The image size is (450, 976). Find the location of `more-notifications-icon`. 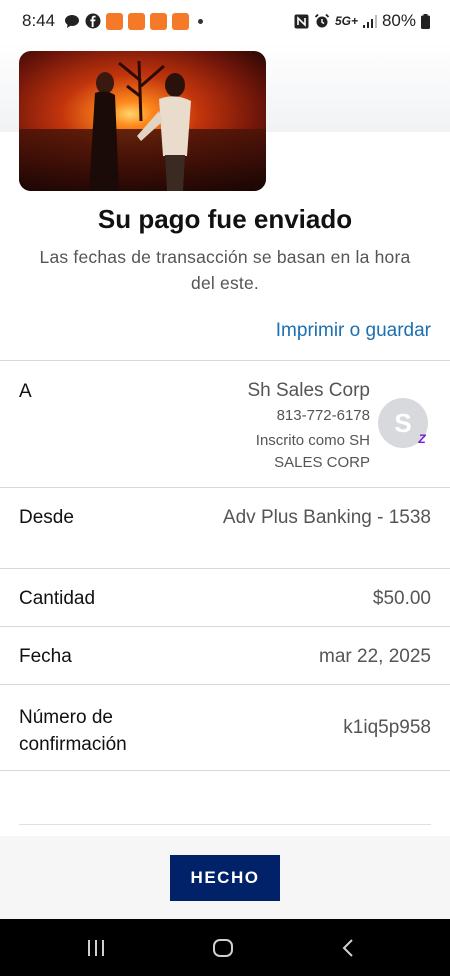

more-notifications-icon is located at coordinates (201, 21).